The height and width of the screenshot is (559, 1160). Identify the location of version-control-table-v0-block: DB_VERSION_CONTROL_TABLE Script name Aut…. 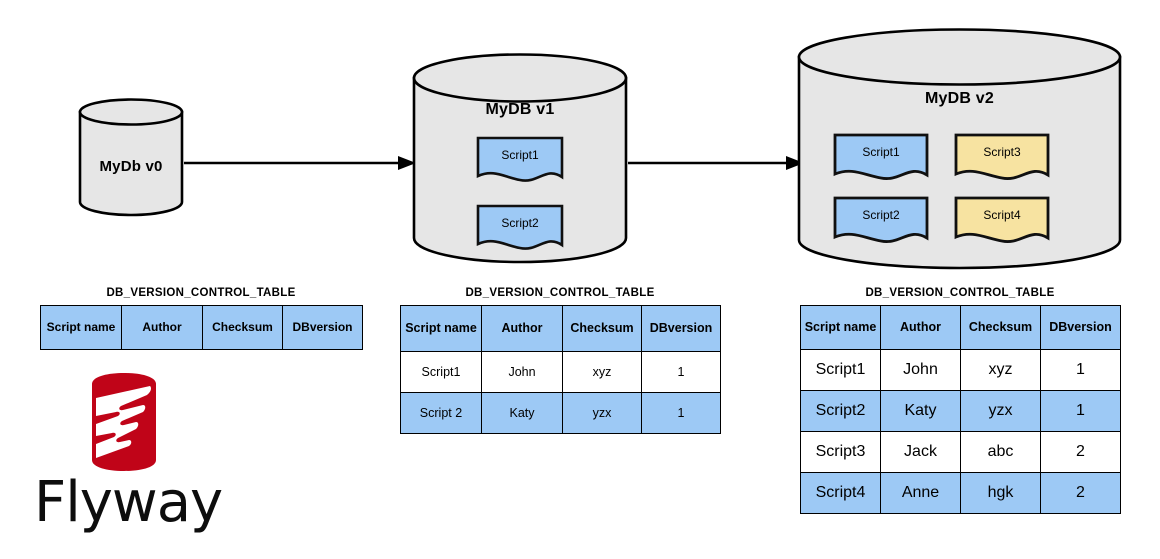
(201, 318).